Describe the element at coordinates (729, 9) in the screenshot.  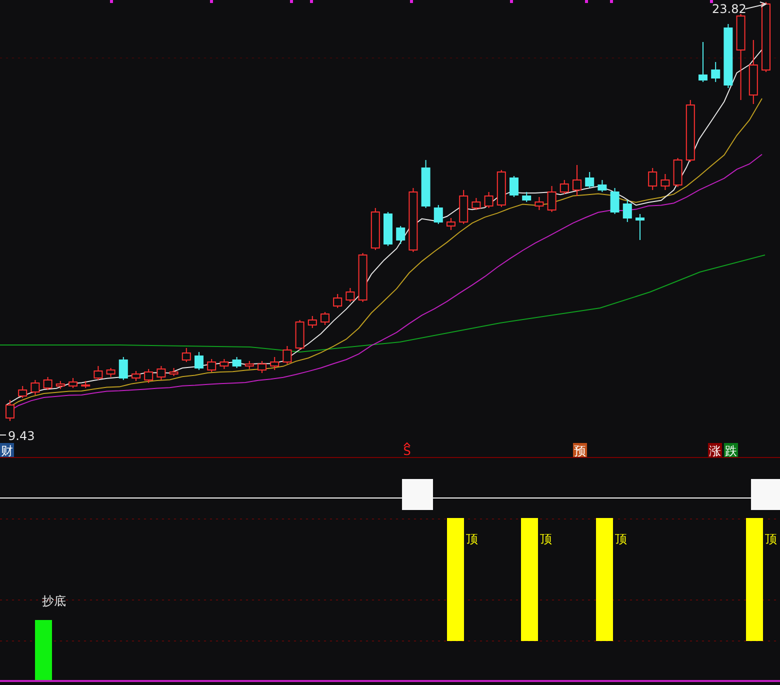
I see `high-price-label: 23.82` at that location.